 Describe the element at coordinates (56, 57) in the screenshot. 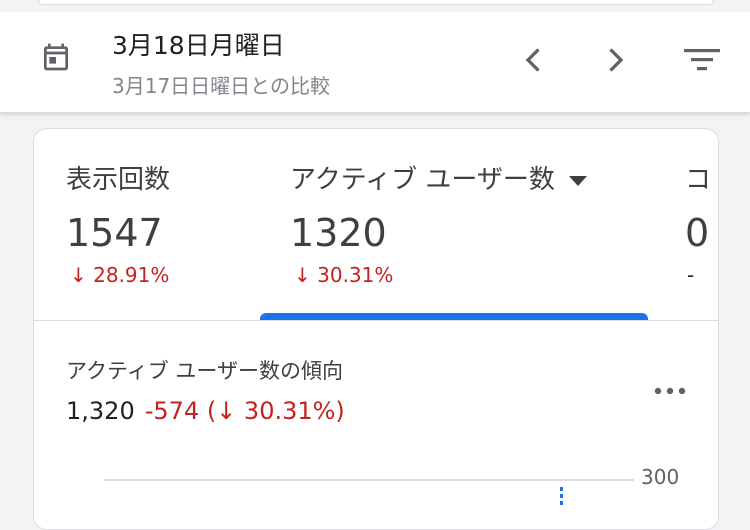

I see `calendar-icon` at that location.